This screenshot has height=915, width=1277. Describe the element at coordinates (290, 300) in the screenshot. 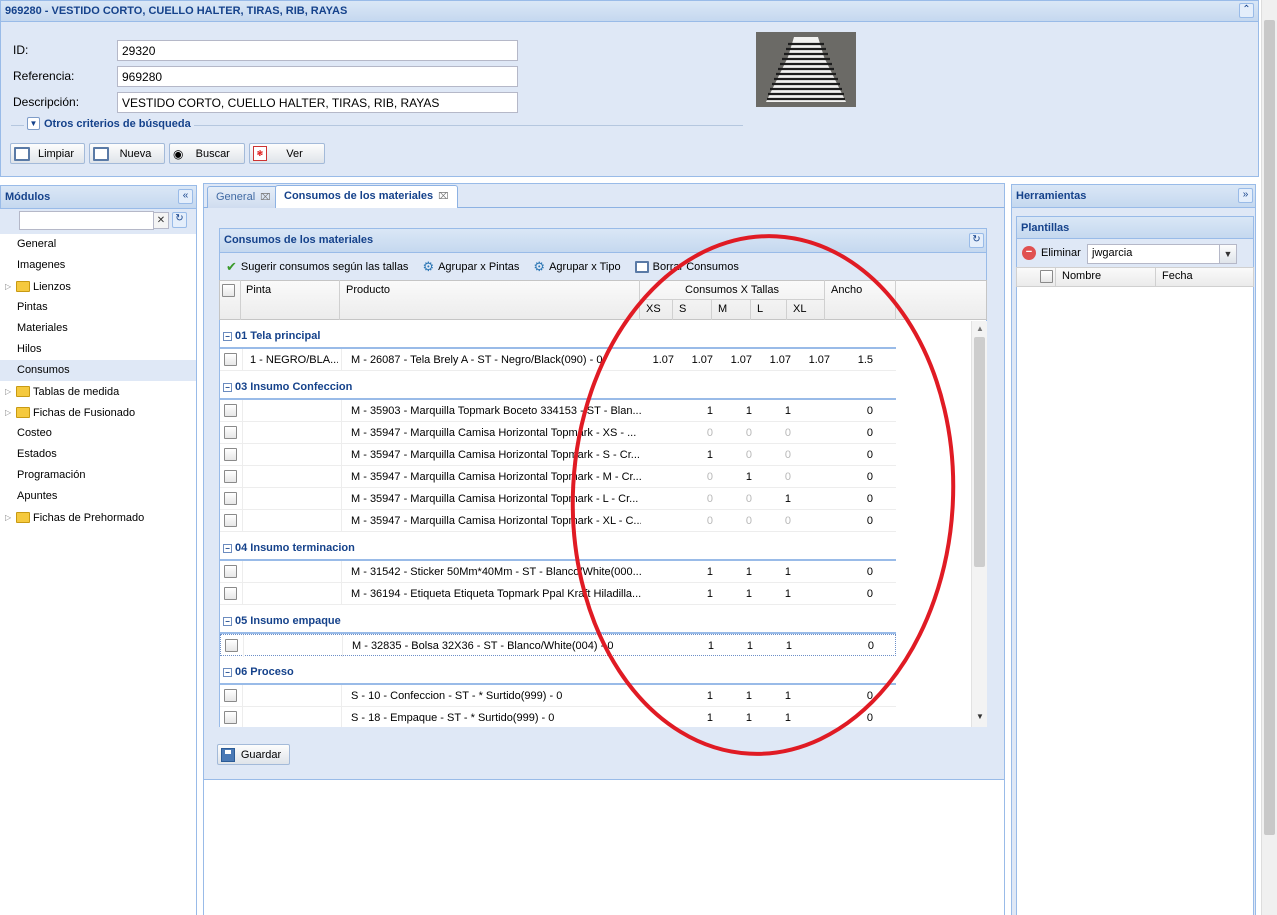

I see `col-pinta: Pinta` at that location.